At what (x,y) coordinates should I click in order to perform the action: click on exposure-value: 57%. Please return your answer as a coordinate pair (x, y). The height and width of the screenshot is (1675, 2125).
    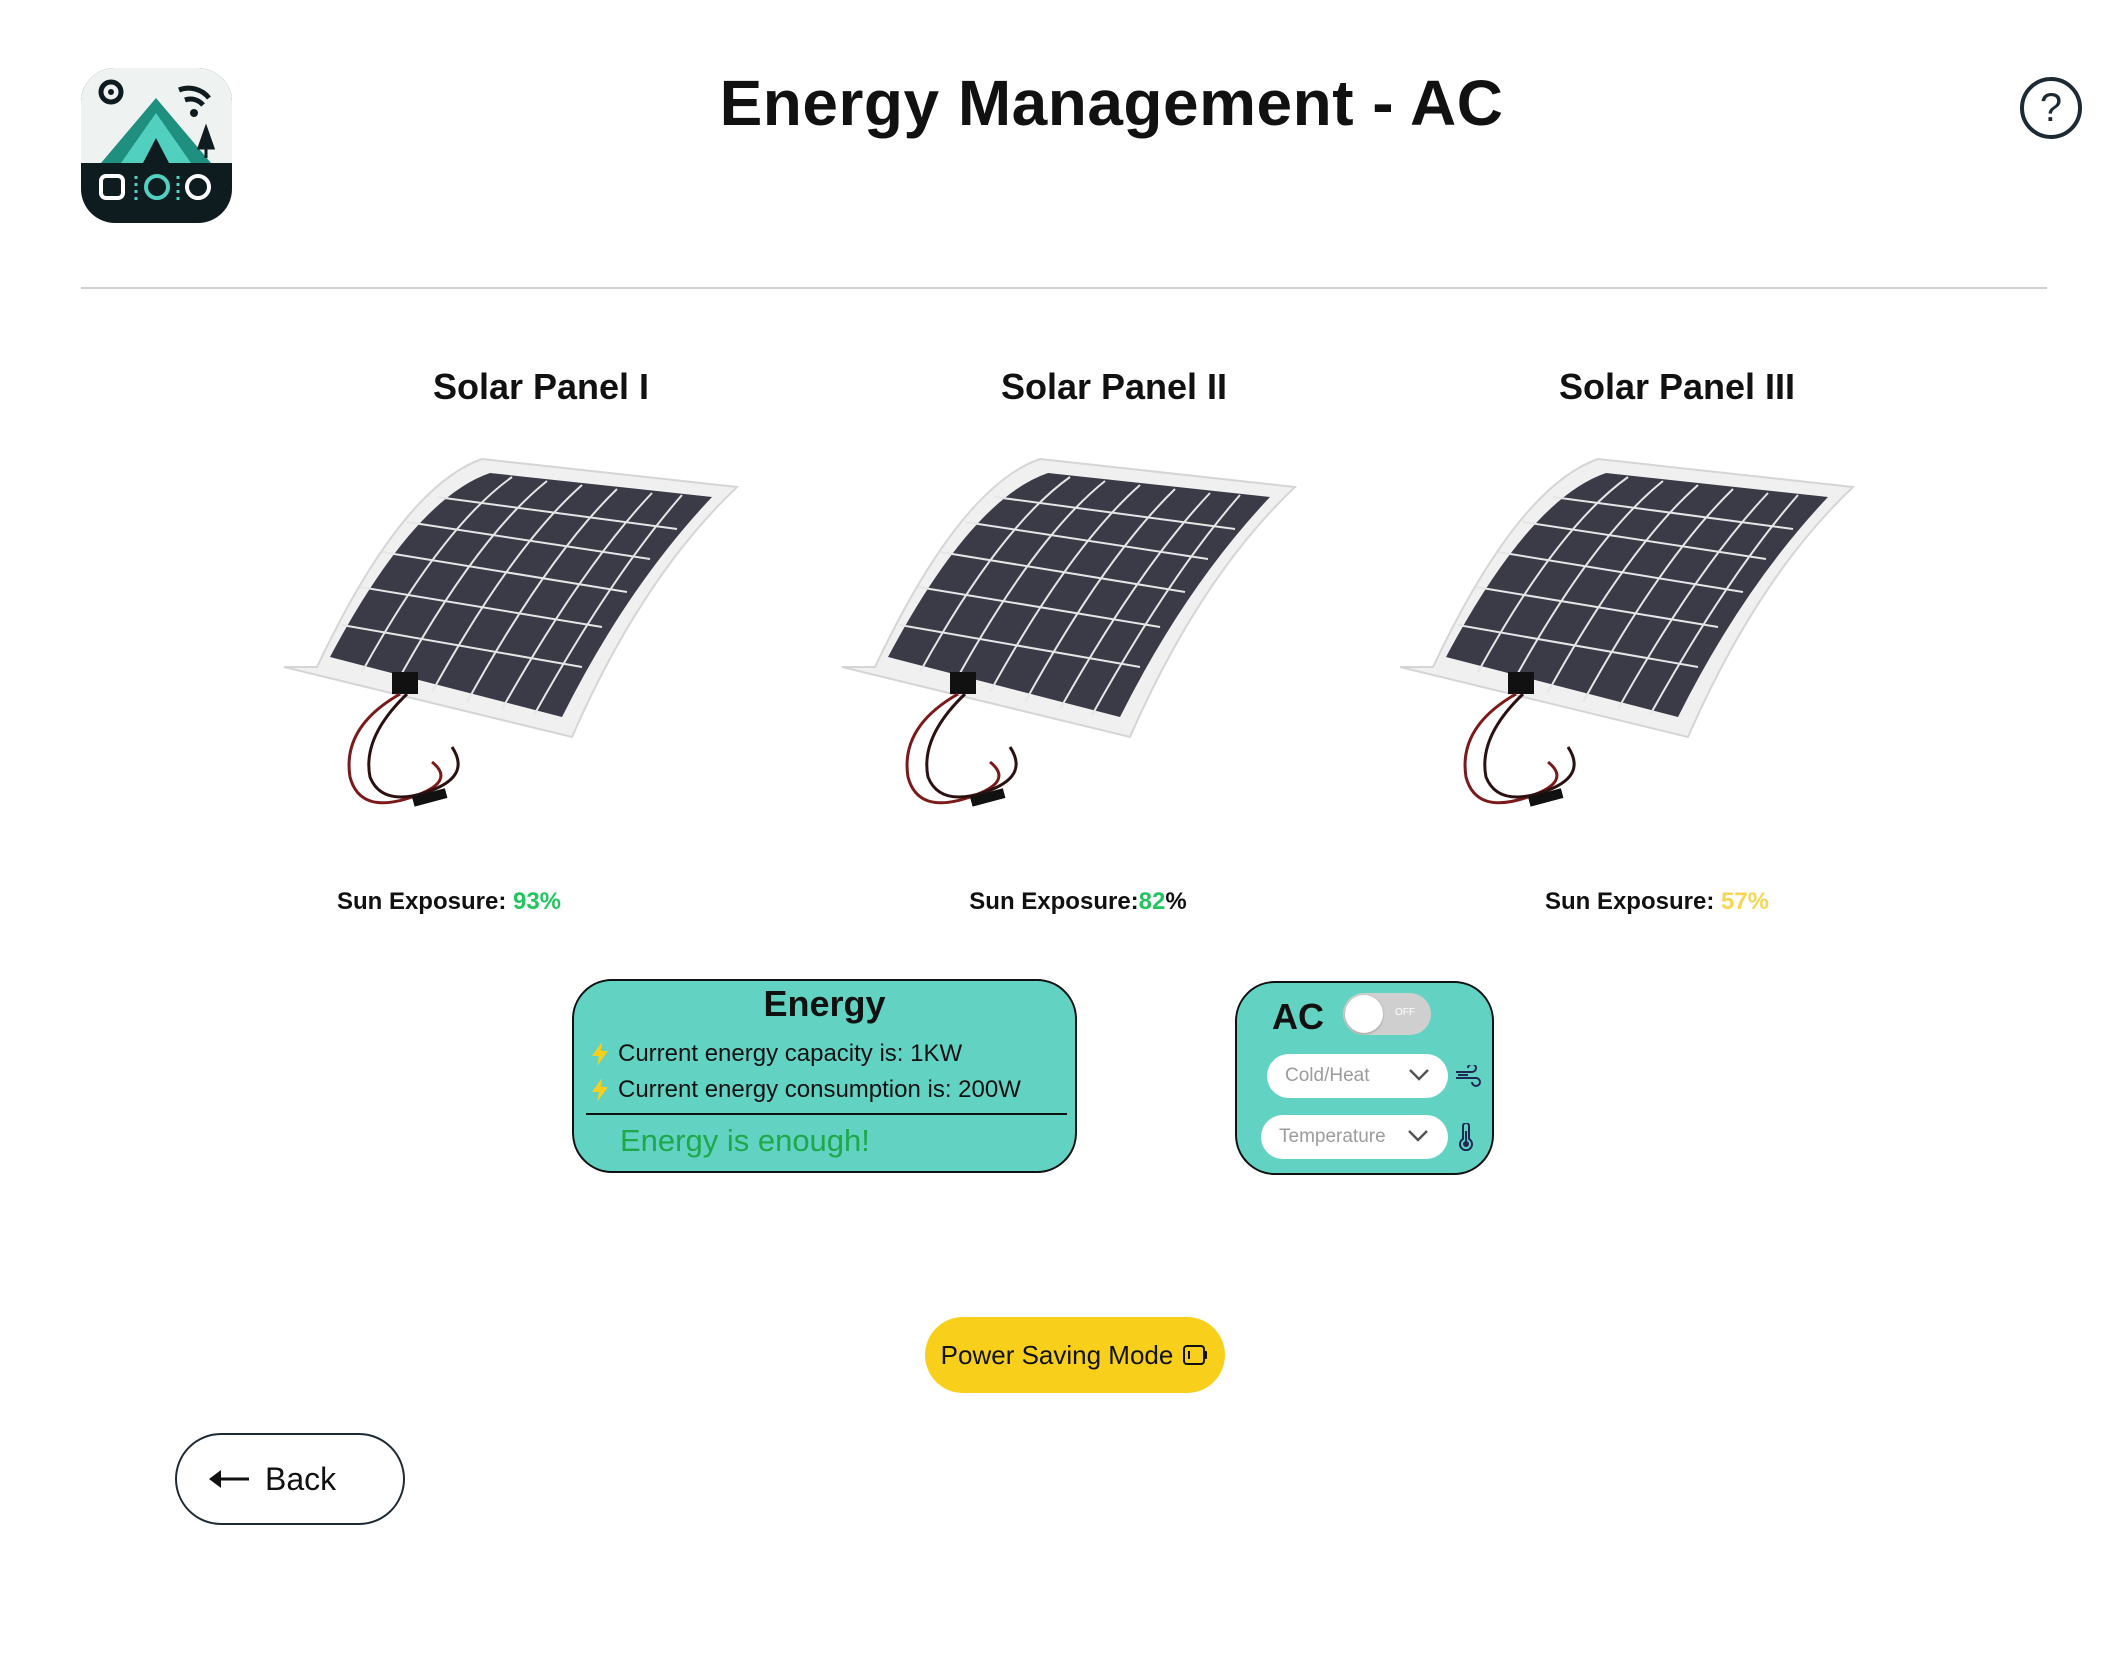
    Looking at the image, I should click on (1745, 901).